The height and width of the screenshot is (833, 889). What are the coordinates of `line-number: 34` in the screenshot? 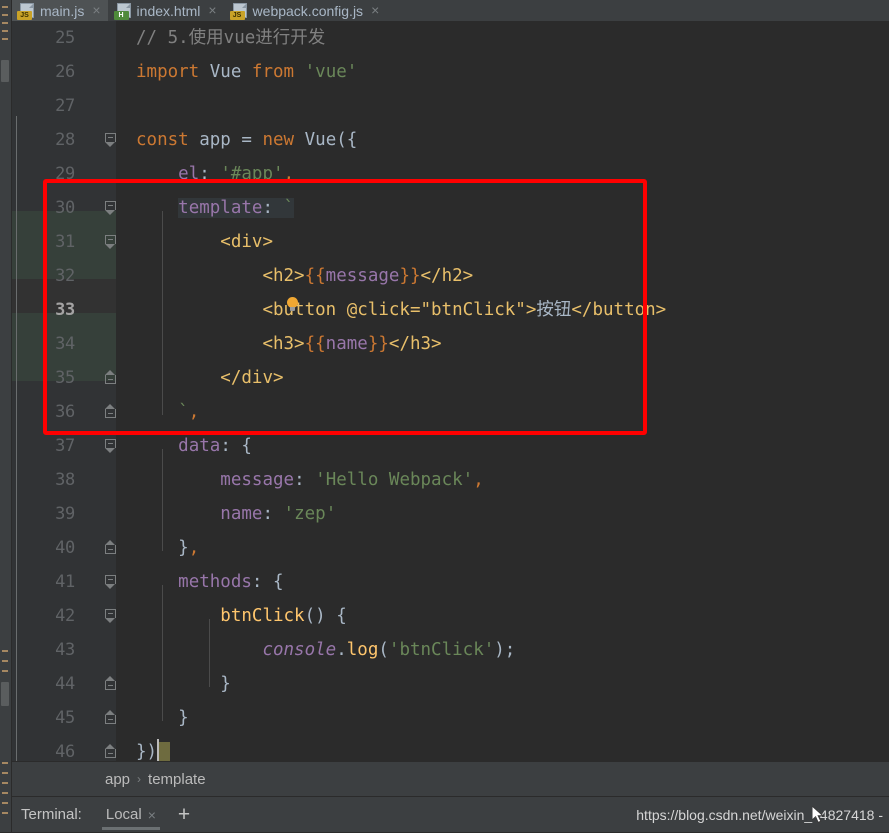 It's located at (65, 344).